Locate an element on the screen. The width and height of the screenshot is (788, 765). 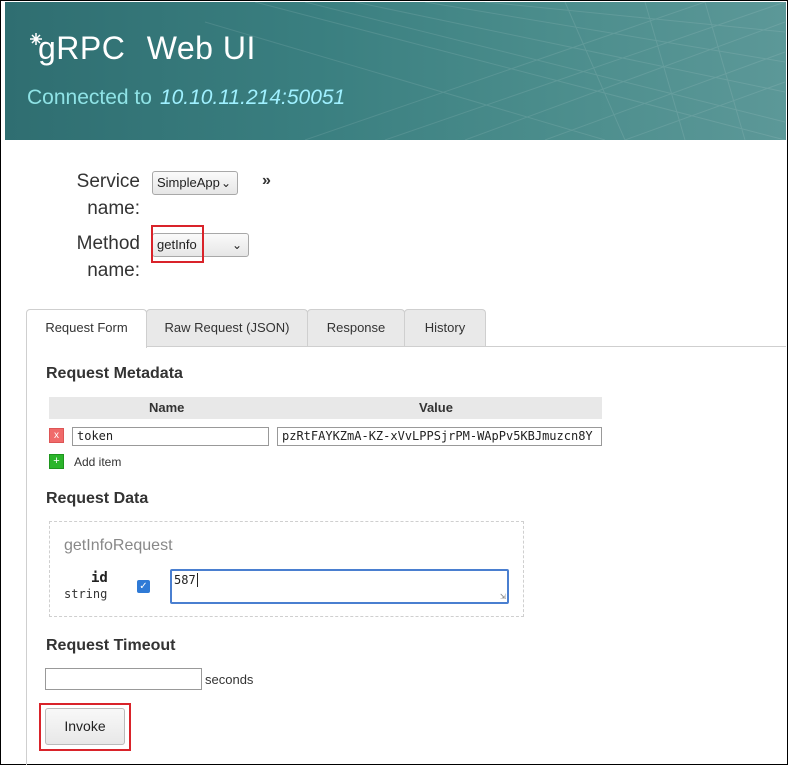
tab-history: History is located at coordinates (445, 328).